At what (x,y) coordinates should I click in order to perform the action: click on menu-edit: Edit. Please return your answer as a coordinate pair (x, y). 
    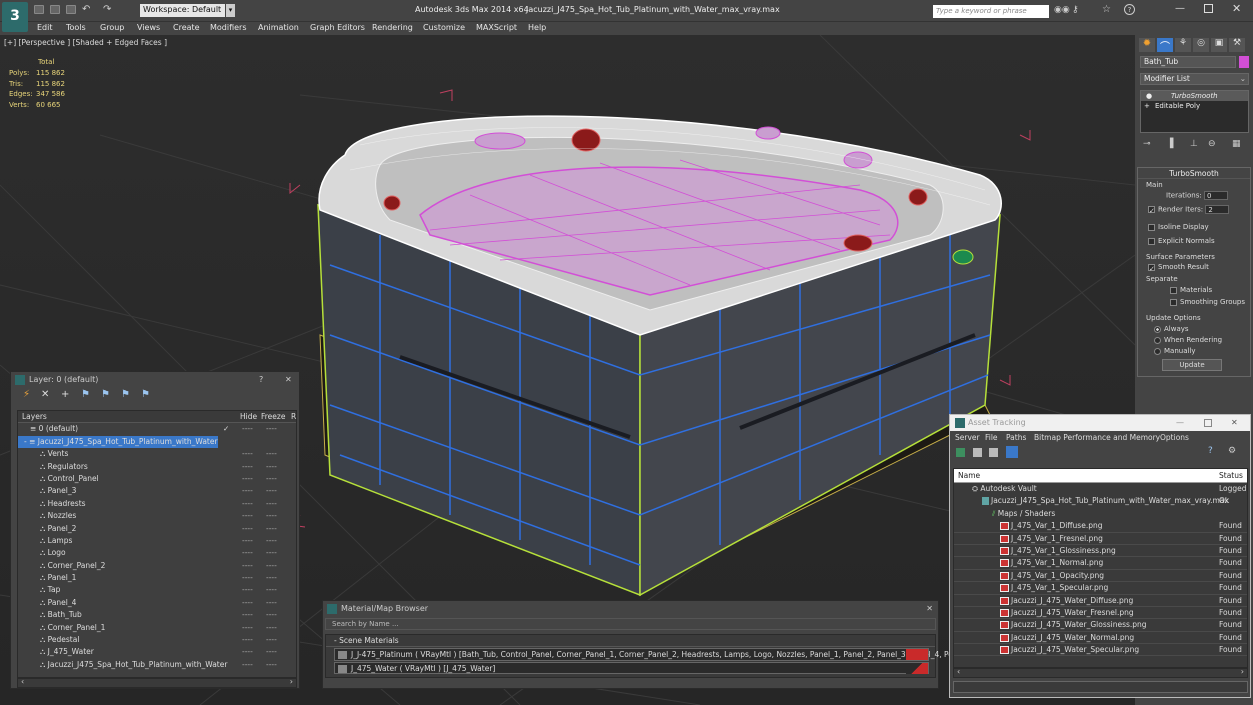
    Looking at the image, I should click on (45, 28).